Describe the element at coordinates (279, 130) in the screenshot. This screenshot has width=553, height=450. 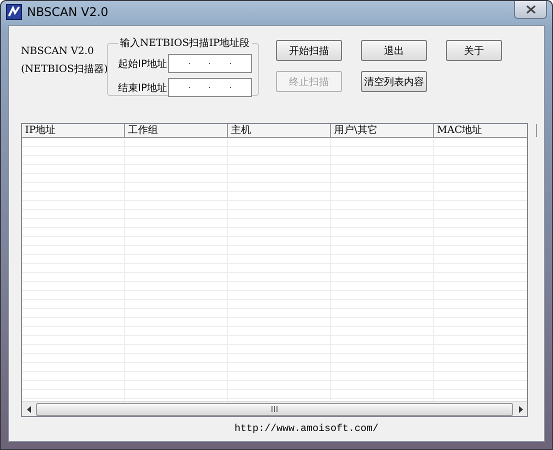
I see `column-header: 主机` at that location.